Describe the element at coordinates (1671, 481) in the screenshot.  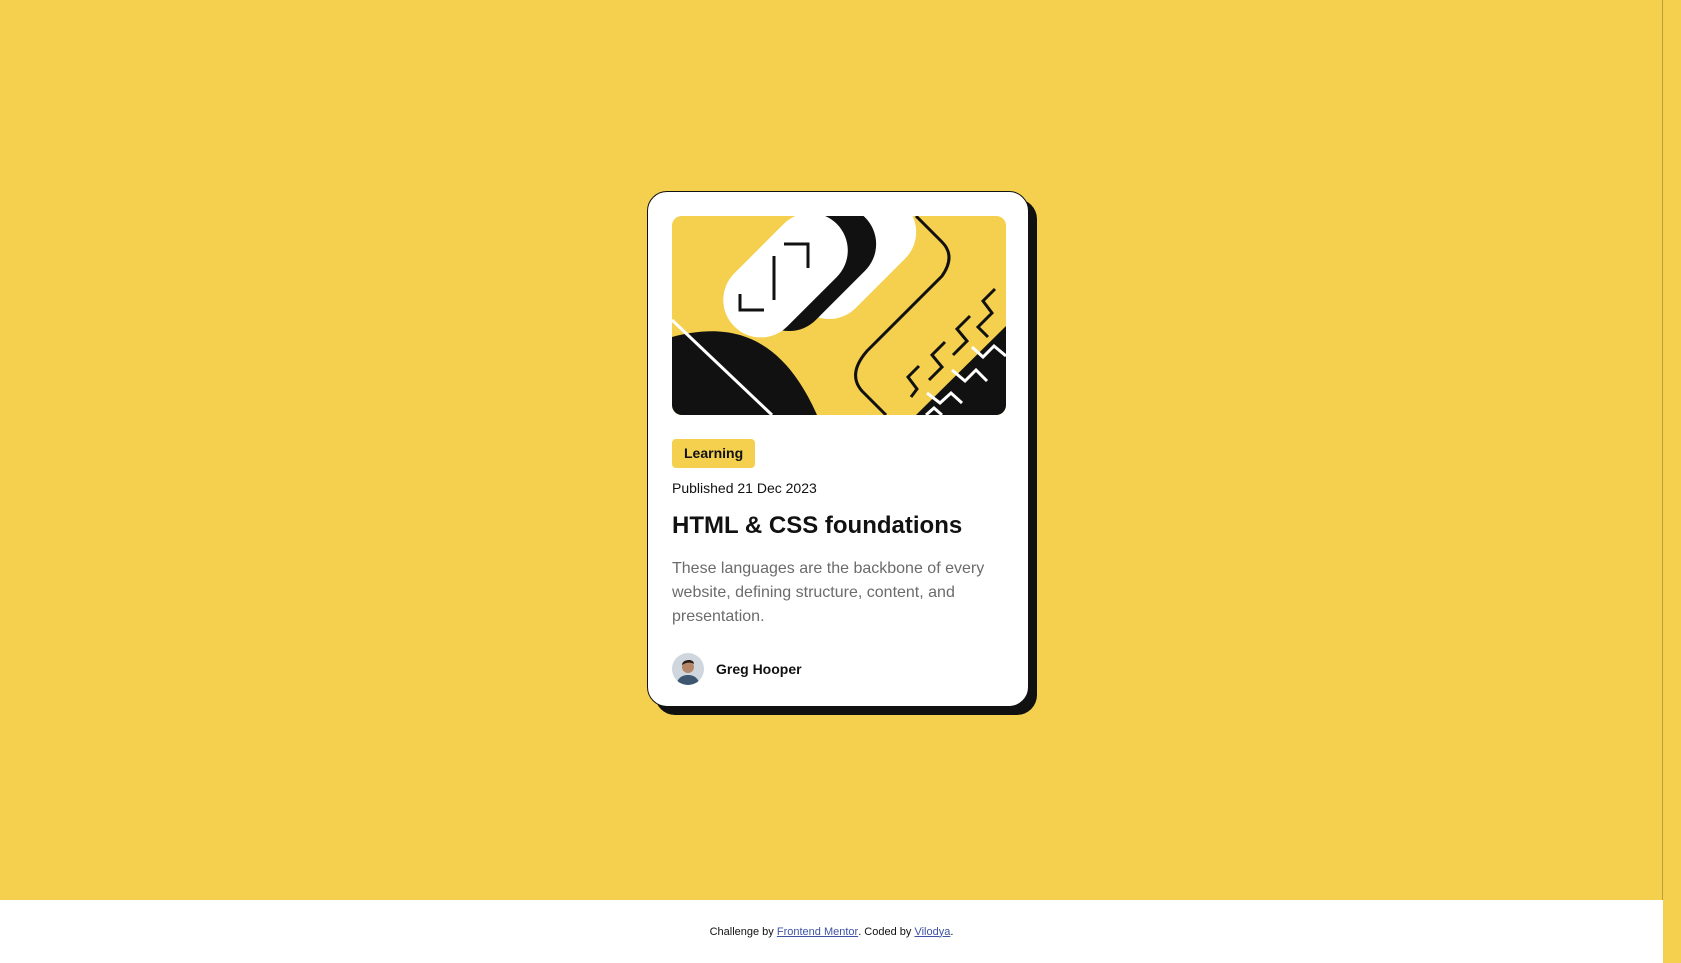
I see `page-scrollbar` at that location.